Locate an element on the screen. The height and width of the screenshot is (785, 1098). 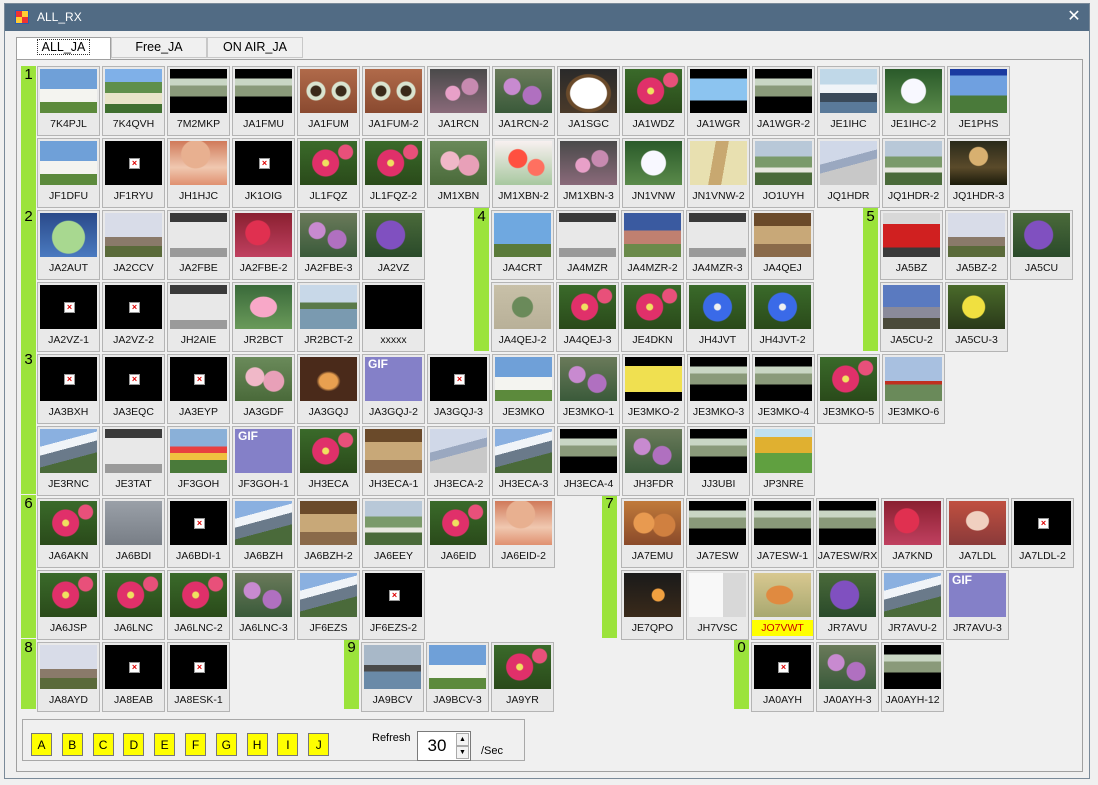
letter-button: H is located at coordinates (257, 744).